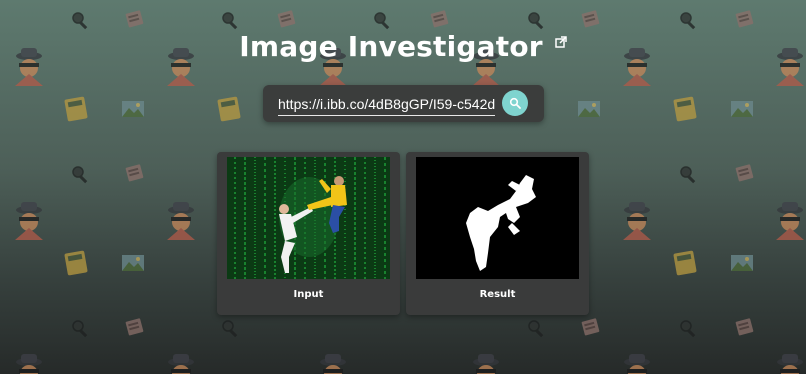 This screenshot has width=806, height=374. I want to click on input-card: Input, so click(308, 233).